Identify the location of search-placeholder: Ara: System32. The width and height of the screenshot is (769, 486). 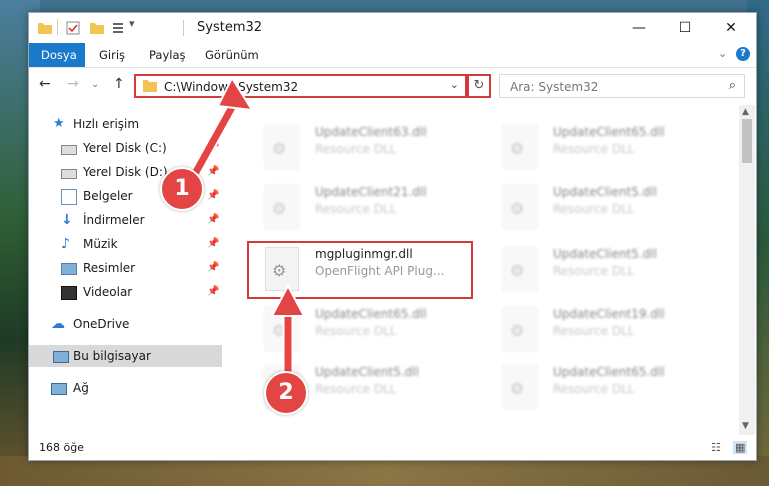
(554, 87).